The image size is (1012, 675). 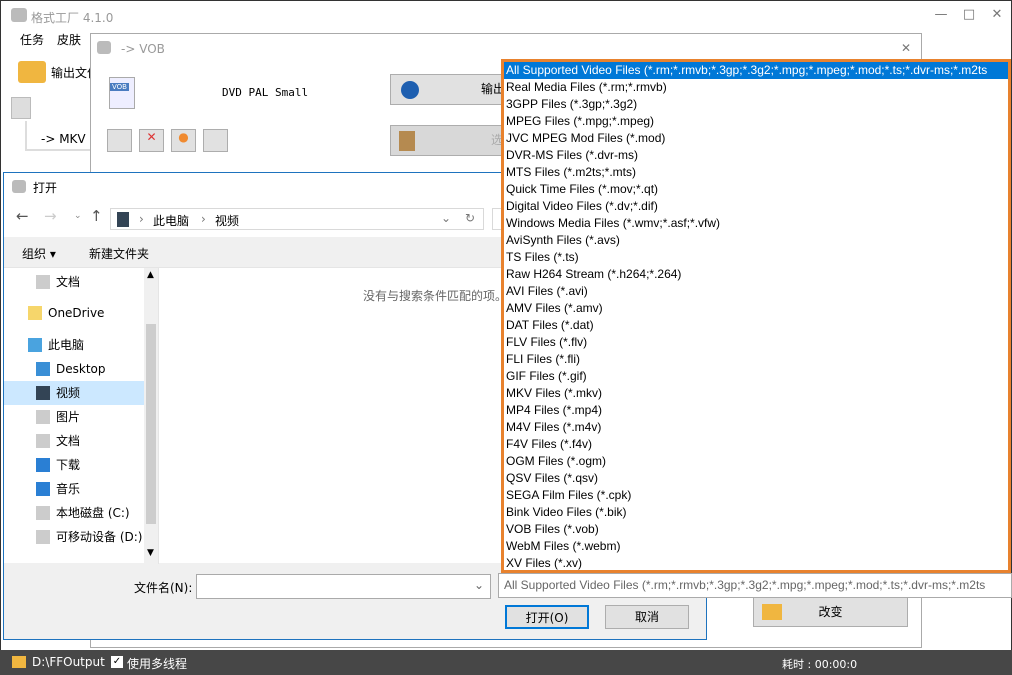 I want to click on open-button: 打开(O), so click(x=547, y=617).